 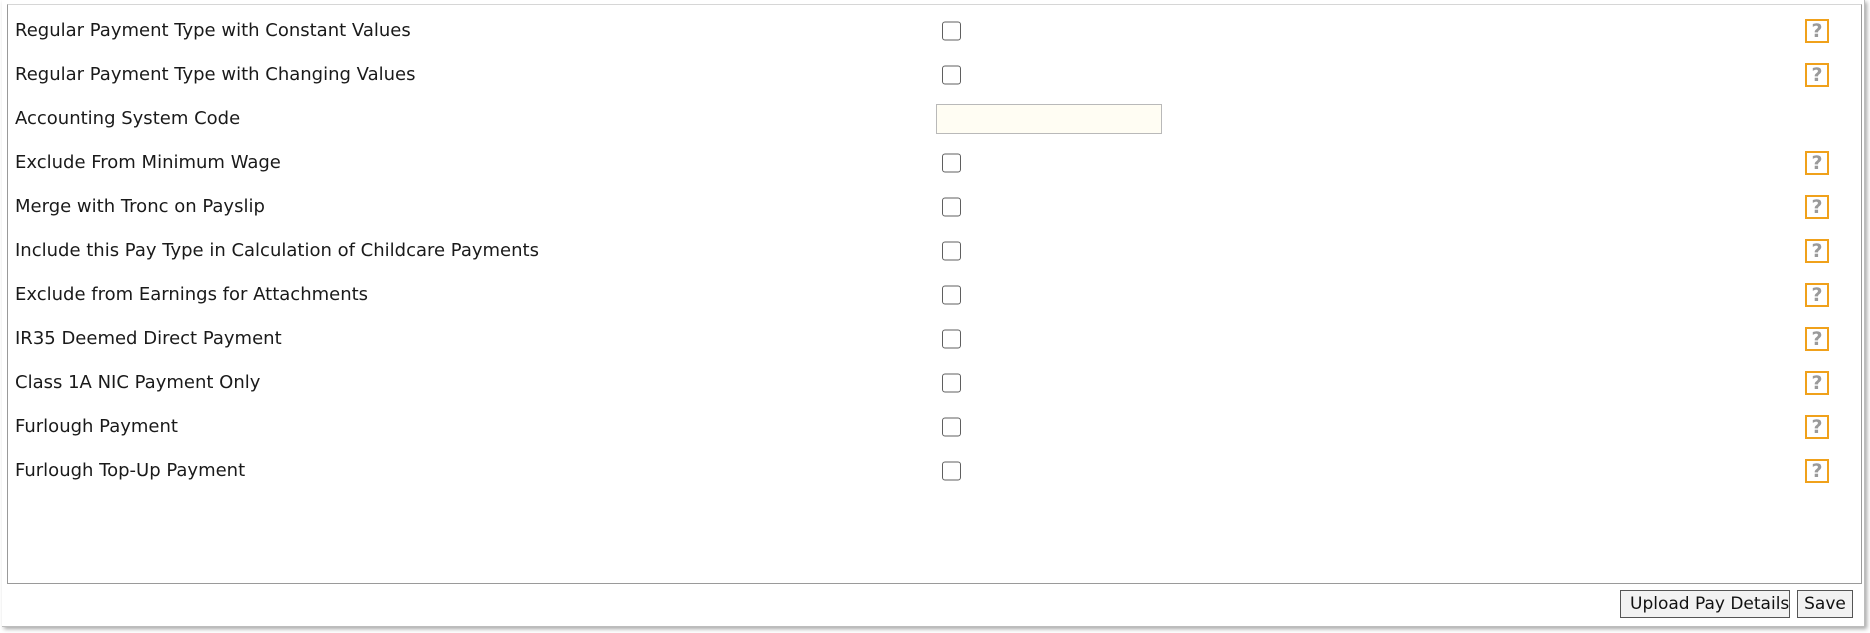 I want to click on label-furlough-top-up: Furlough Top-Up Payment, so click(x=130, y=470).